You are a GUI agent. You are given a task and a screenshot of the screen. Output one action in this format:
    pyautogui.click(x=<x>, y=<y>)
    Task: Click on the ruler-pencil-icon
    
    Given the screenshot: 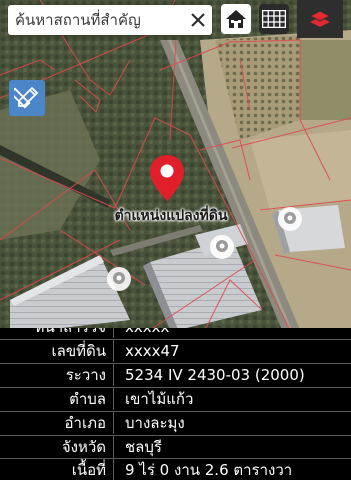 What is the action you would take?
    pyautogui.click(x=26, y=97)
    